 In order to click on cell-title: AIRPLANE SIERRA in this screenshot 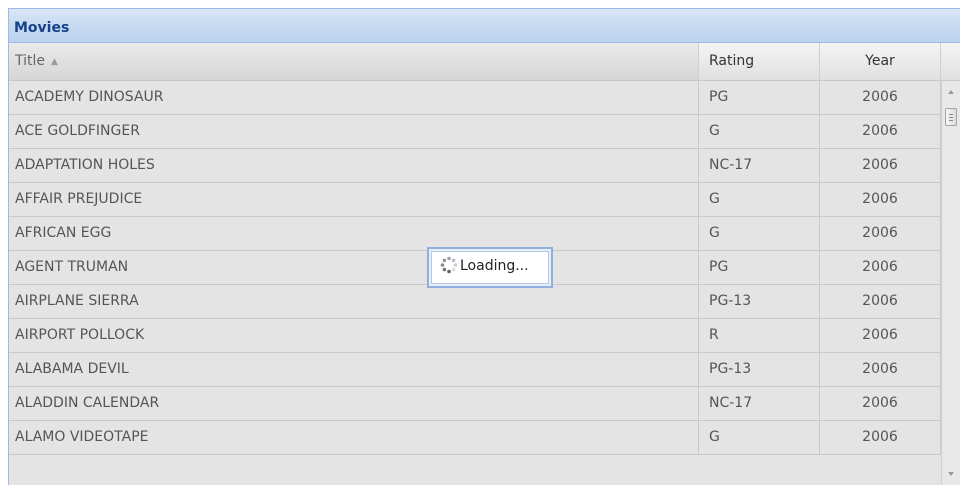, I will do `click(354, 301)`.